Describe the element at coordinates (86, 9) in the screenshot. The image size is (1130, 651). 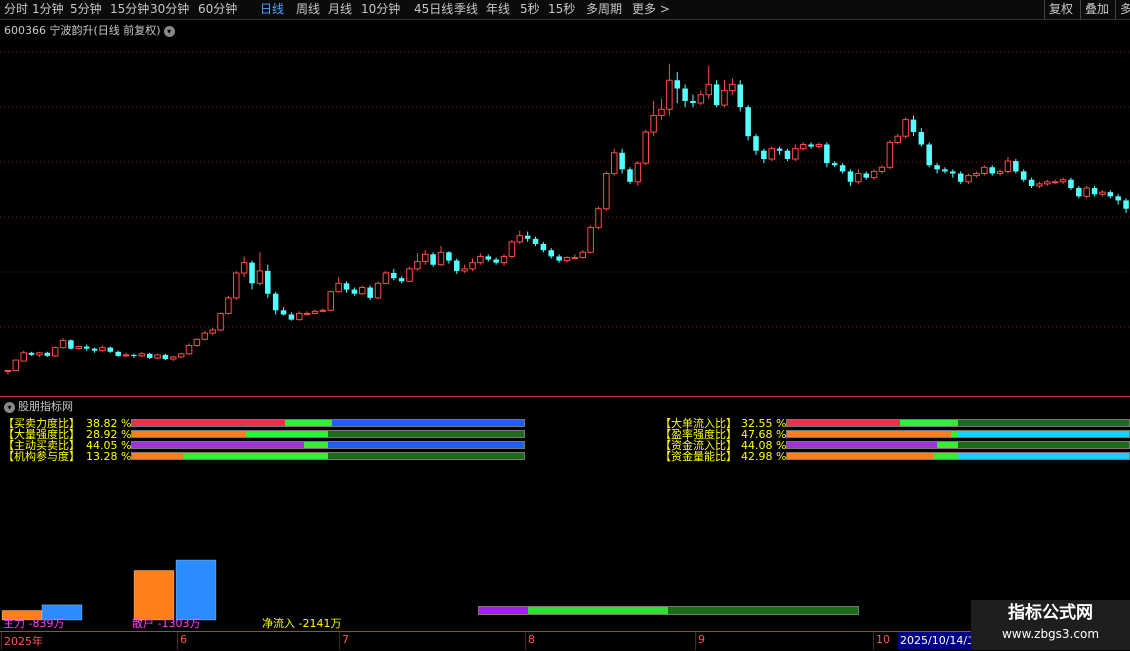
I see `period-tab-2: 5分钟` at that location.